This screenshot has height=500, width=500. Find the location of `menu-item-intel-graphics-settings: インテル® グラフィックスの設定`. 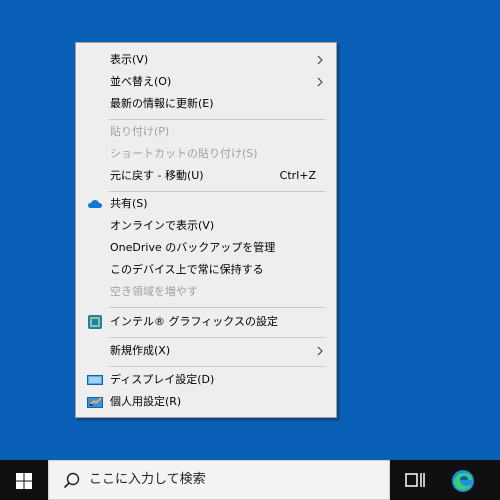

menu-item-intel-graphics-settings: インテル® グラフィックスの設定 is located at coordinates (206, 322).